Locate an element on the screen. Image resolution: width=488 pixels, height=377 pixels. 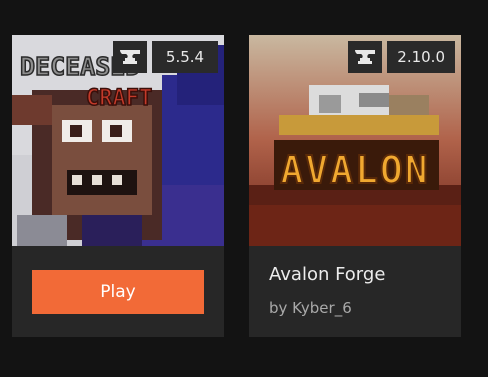
badge-group: 2.10.0 is located at coordinates (401, 57).